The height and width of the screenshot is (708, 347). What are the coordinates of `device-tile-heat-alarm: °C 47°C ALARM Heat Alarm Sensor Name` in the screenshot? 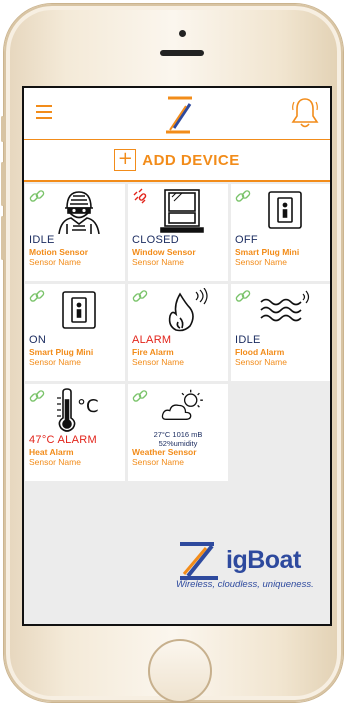 It's located at (75, 432).